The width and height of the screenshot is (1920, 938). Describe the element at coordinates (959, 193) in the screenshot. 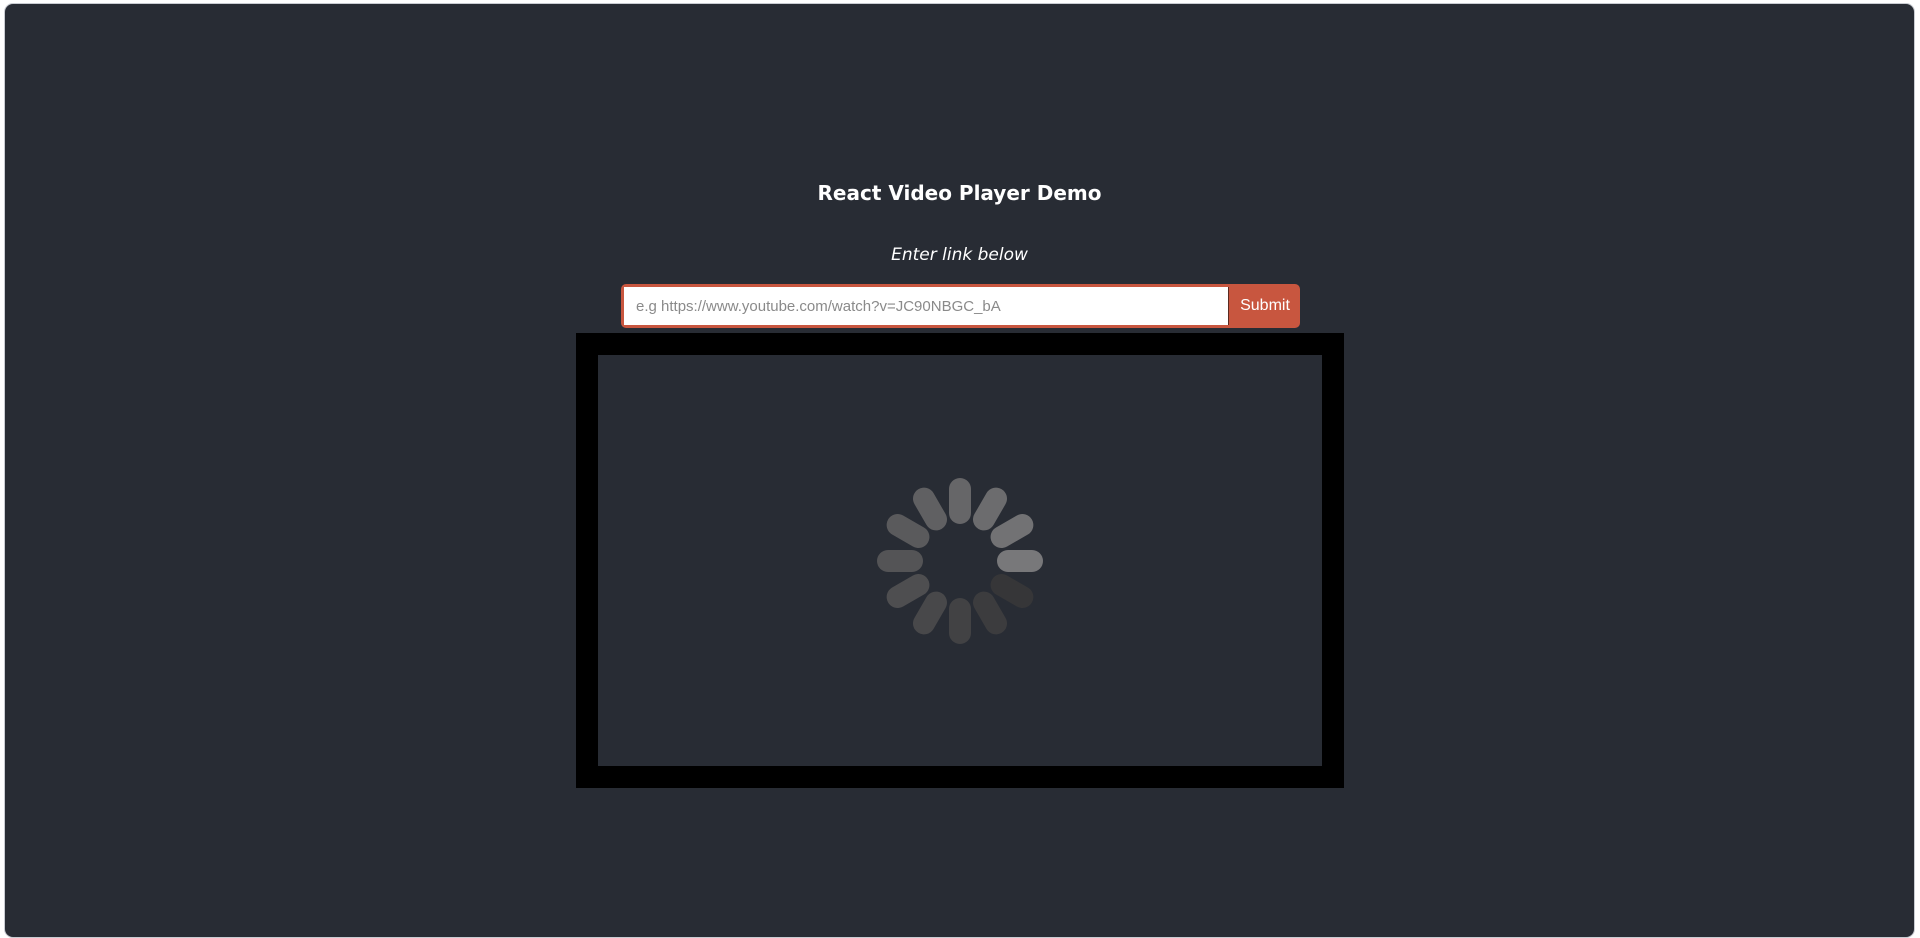

I see `page-title: React Video Player Demo` at that location.